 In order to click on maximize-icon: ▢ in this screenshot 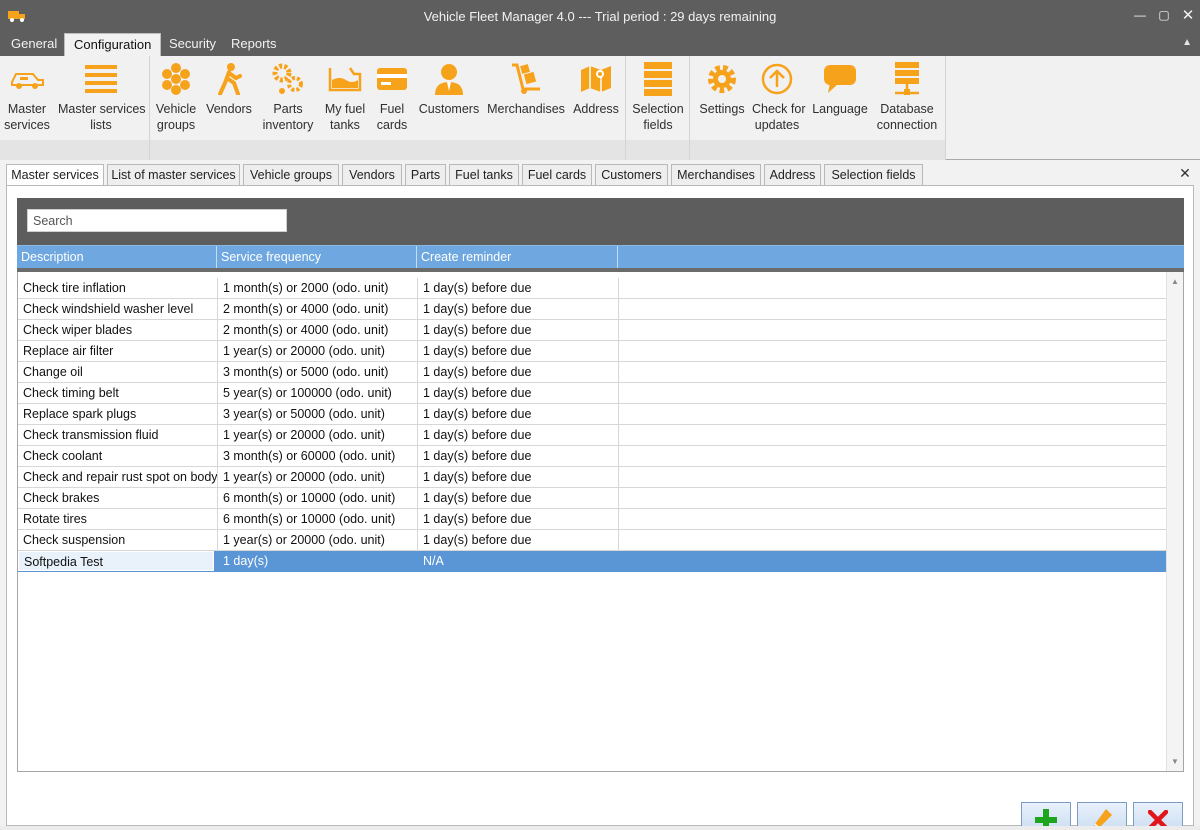, I will do `click(1164, 15)`.